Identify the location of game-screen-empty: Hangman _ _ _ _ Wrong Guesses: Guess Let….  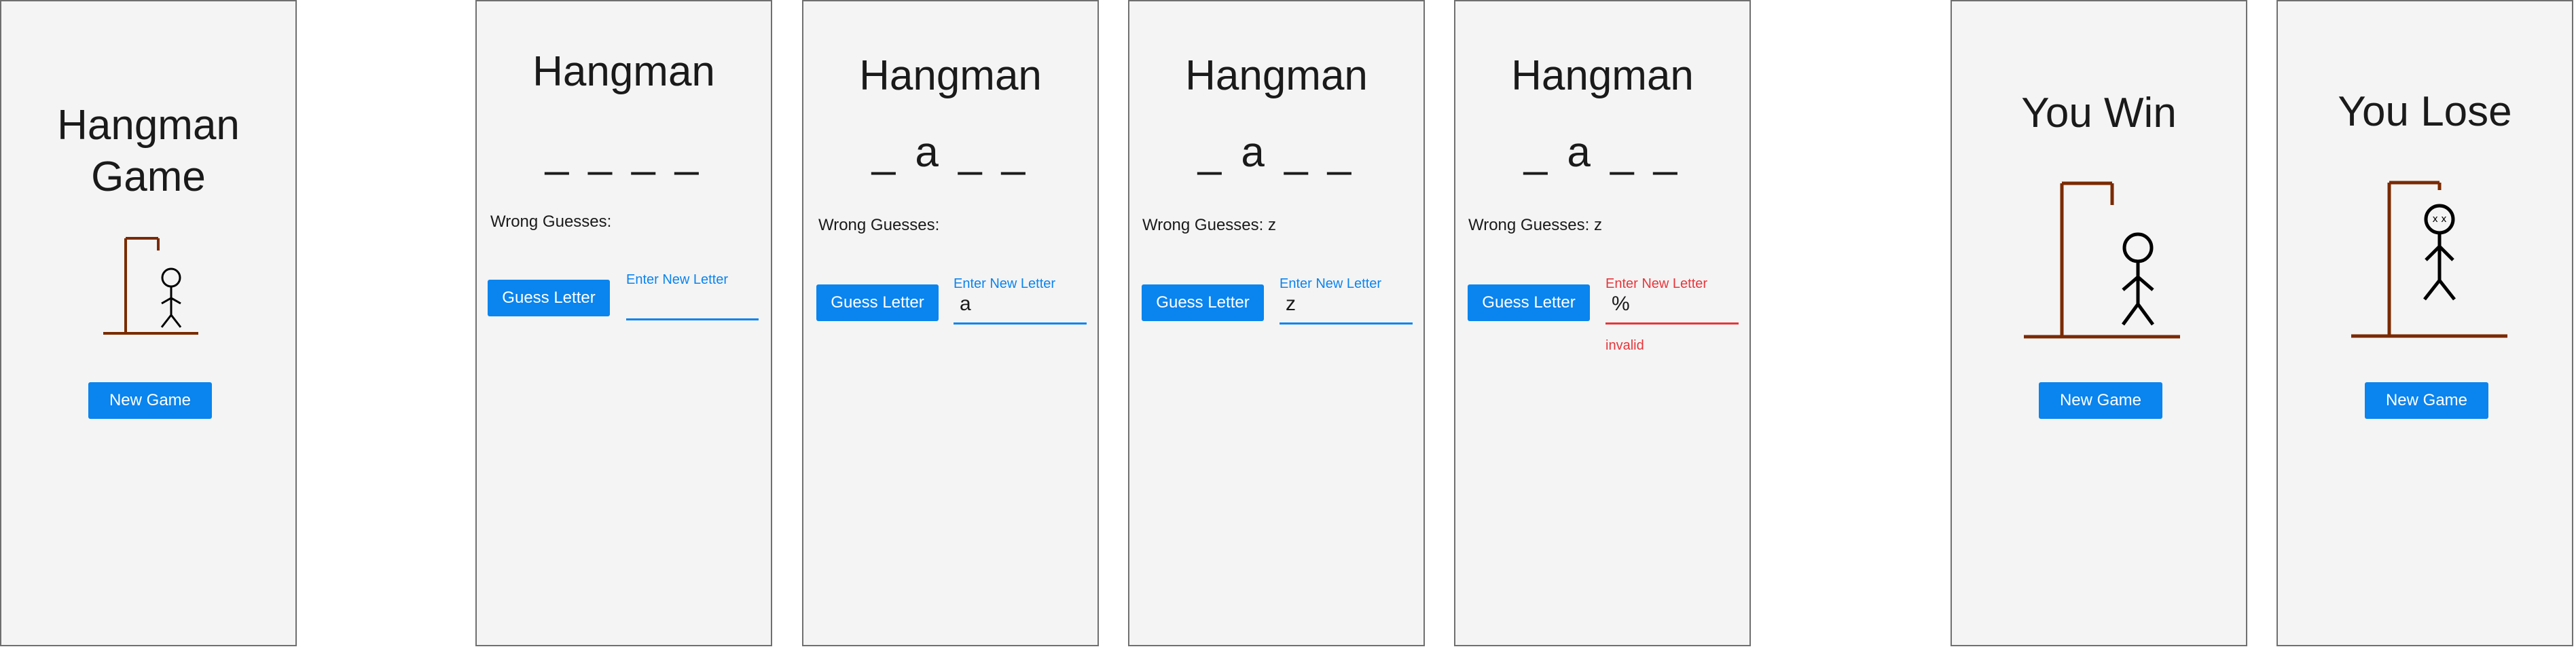
(623, 323).